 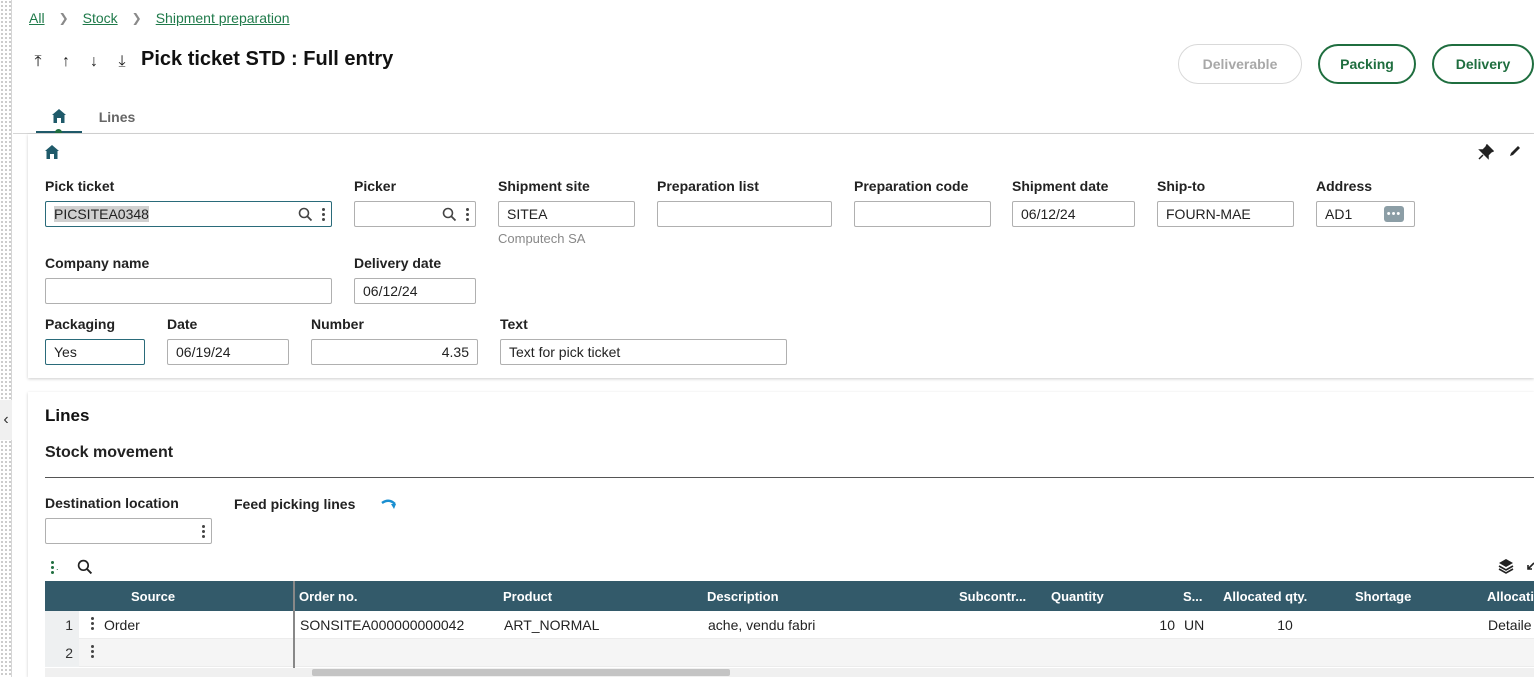 What do you see at coordinates (1511, 625) in the screenshot?
I see `cell-allocation: Detaile` at bounding box center [1511, 625].